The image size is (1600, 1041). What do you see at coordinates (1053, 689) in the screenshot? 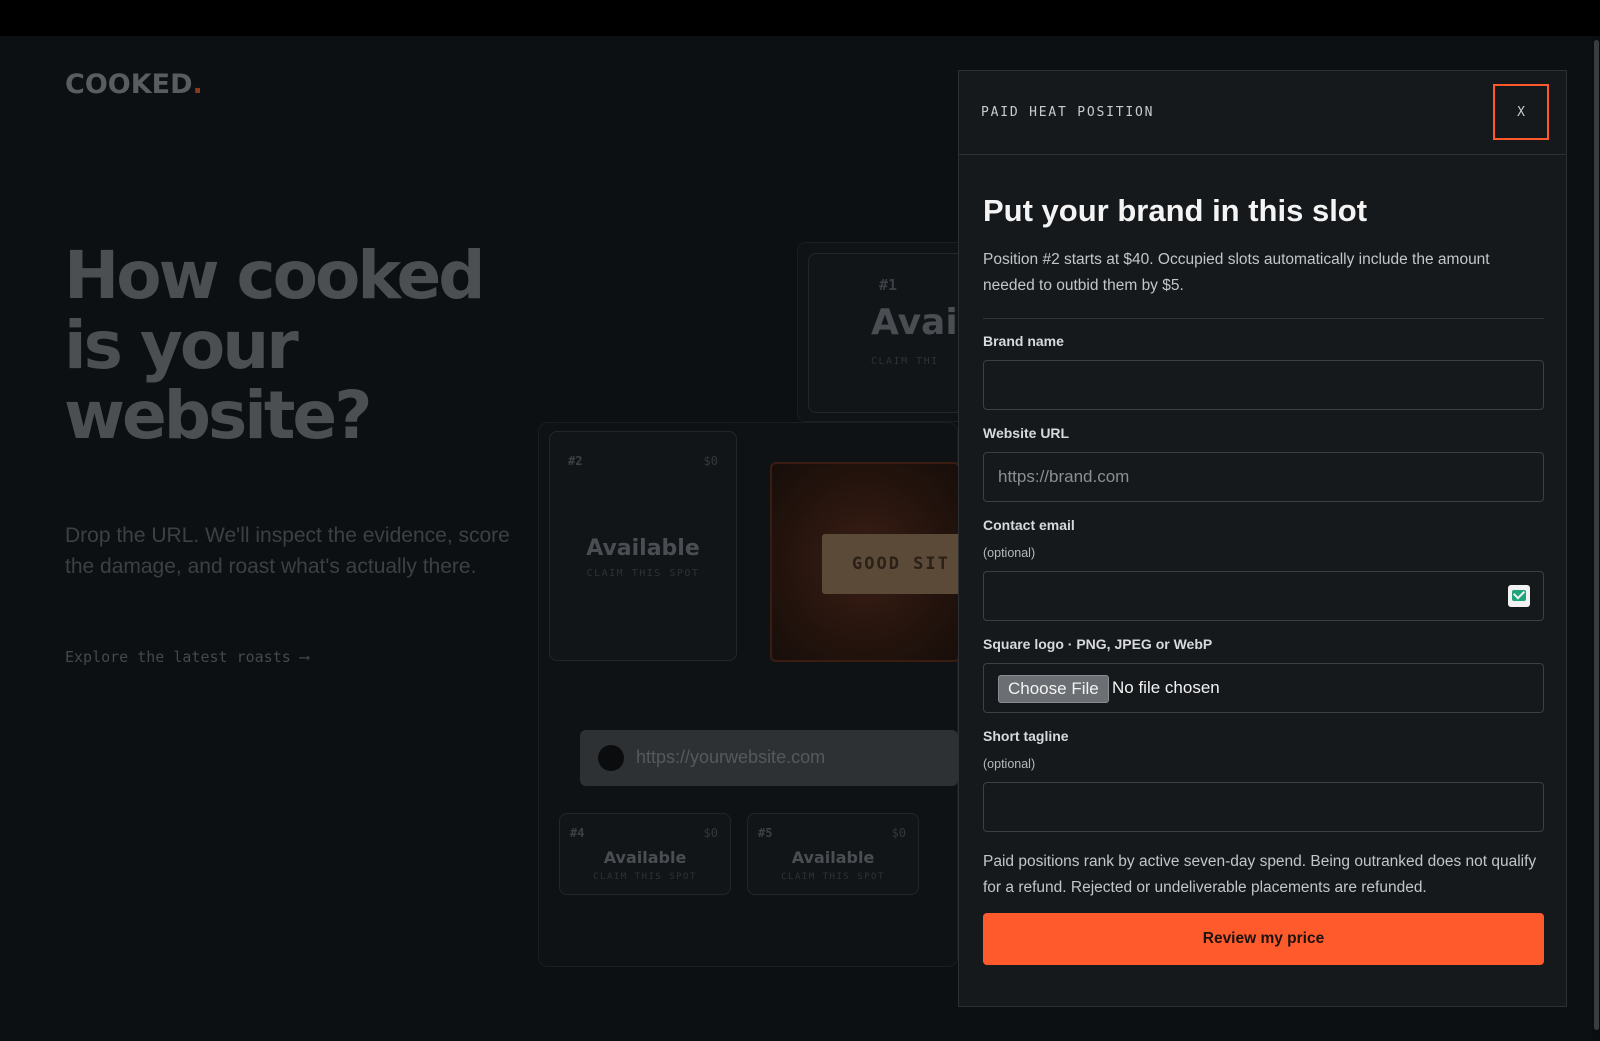
I see `choose-file-button: Choose File` at bounding box center [1053, 689].